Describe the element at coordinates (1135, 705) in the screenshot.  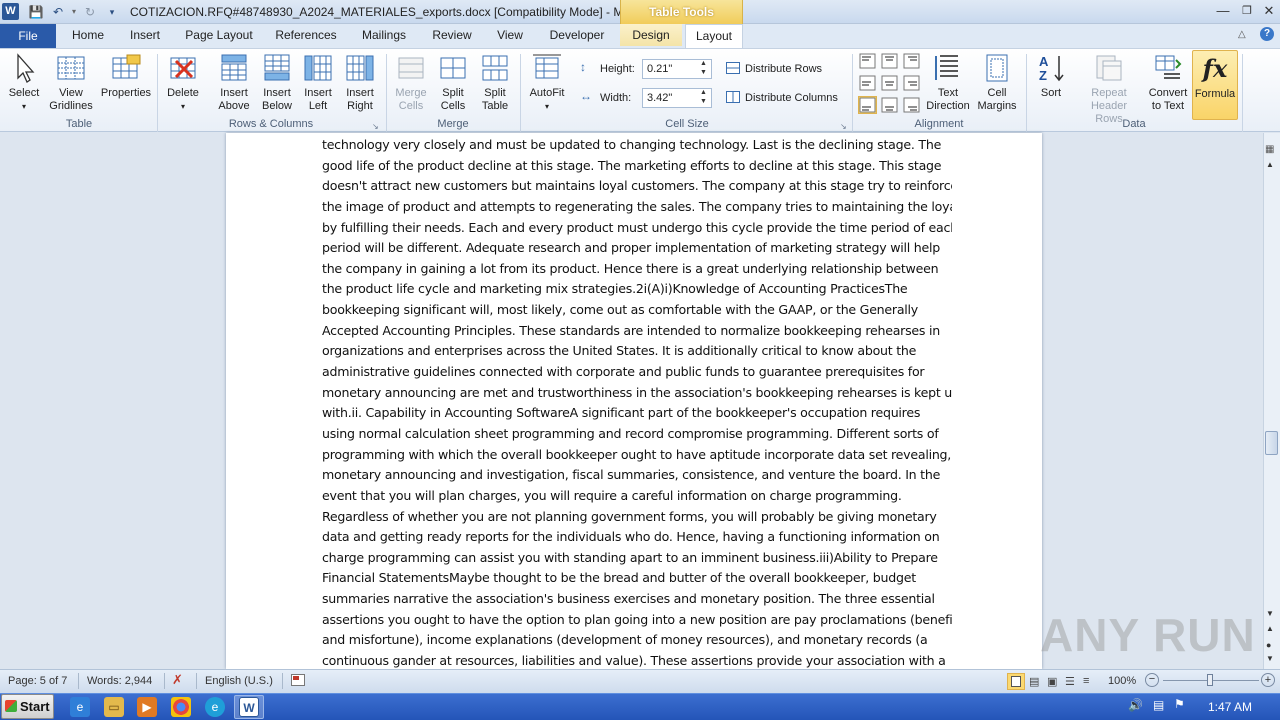
I see `volume-icon: 🔊` at that location.